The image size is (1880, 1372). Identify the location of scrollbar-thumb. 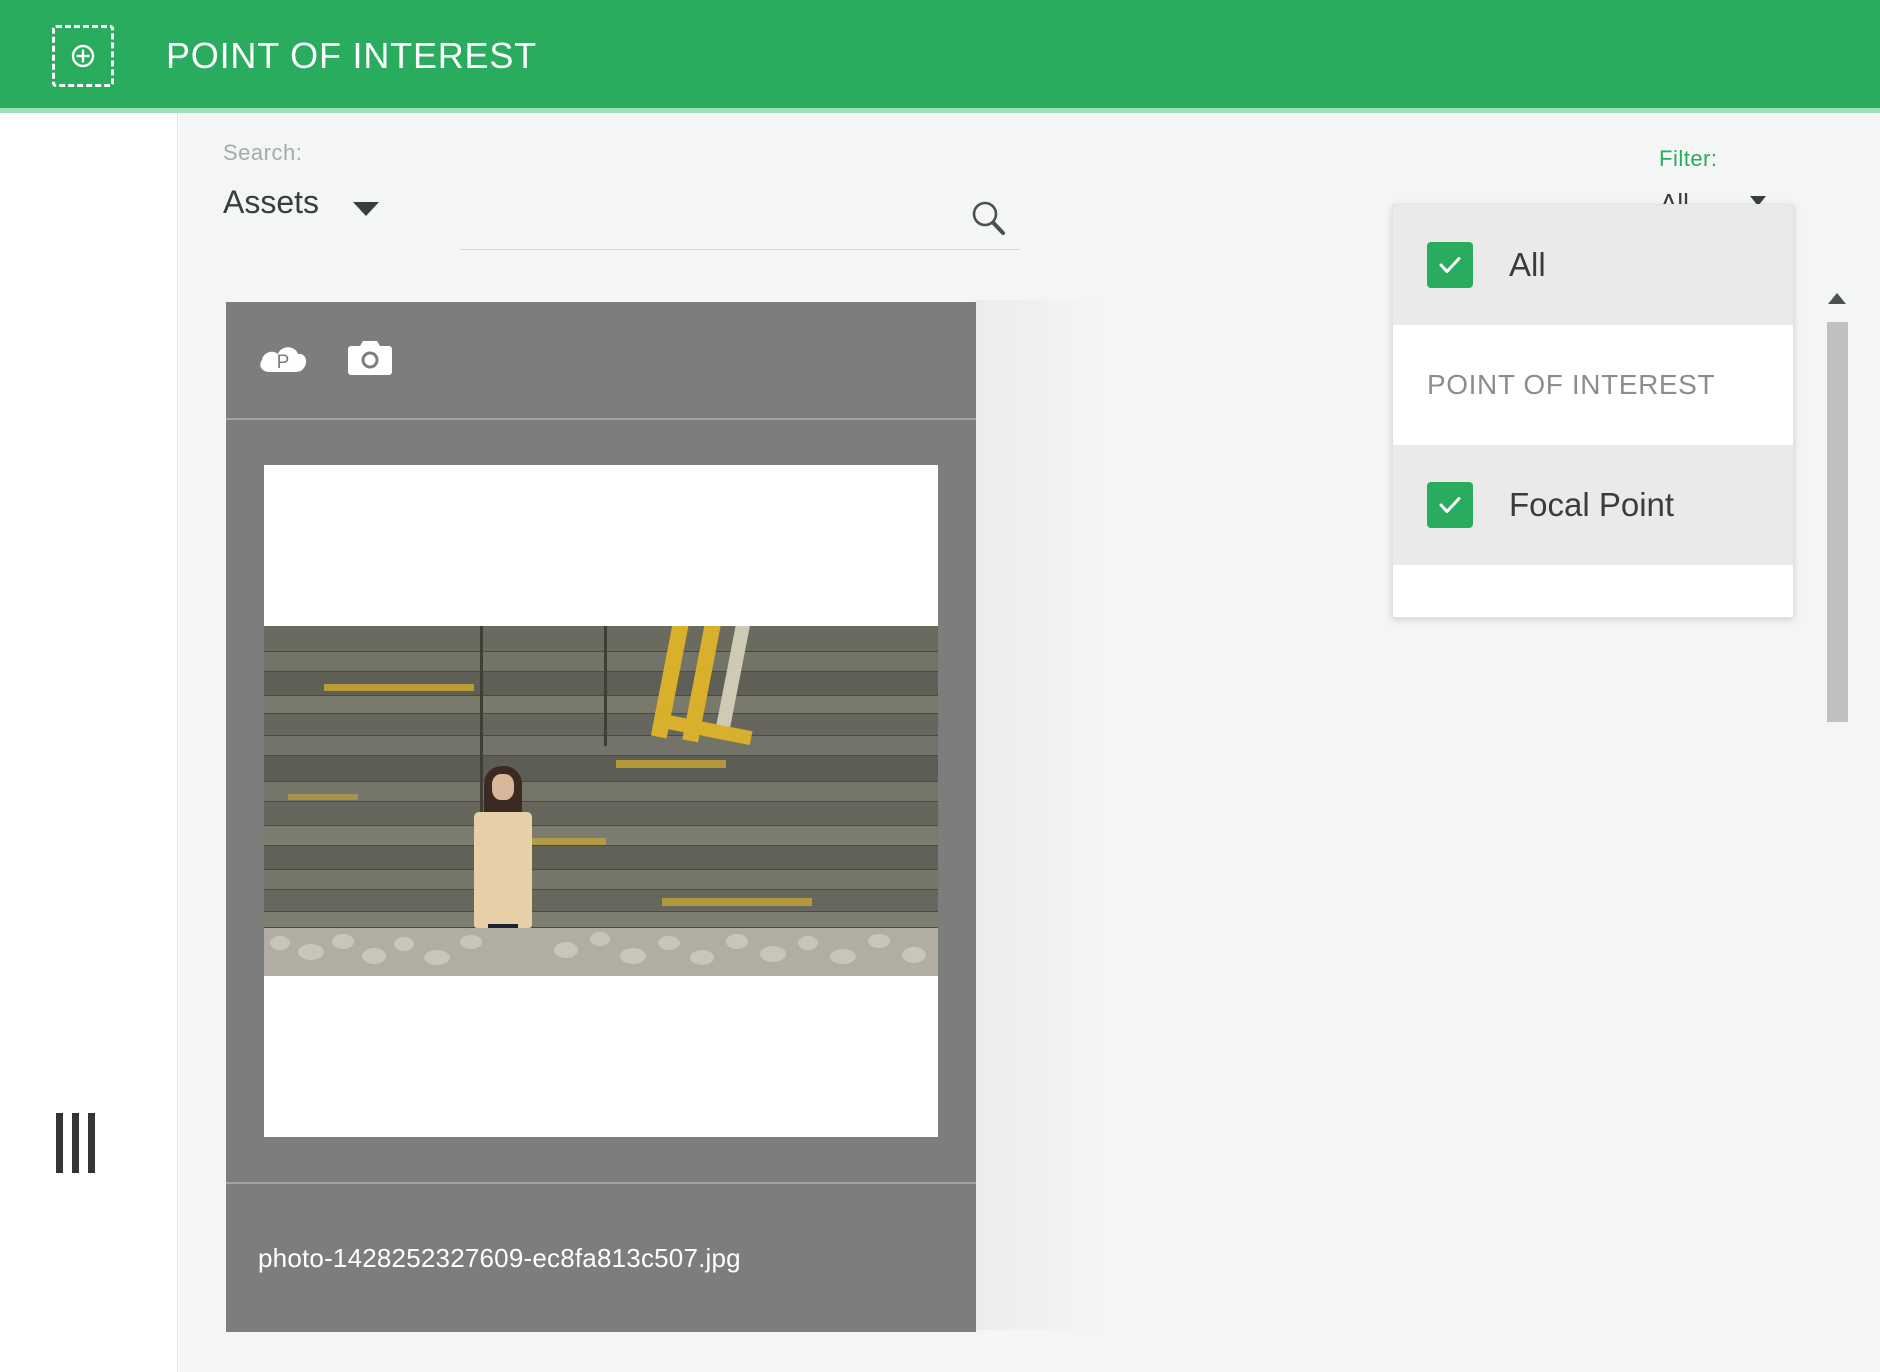
(1837, 522).